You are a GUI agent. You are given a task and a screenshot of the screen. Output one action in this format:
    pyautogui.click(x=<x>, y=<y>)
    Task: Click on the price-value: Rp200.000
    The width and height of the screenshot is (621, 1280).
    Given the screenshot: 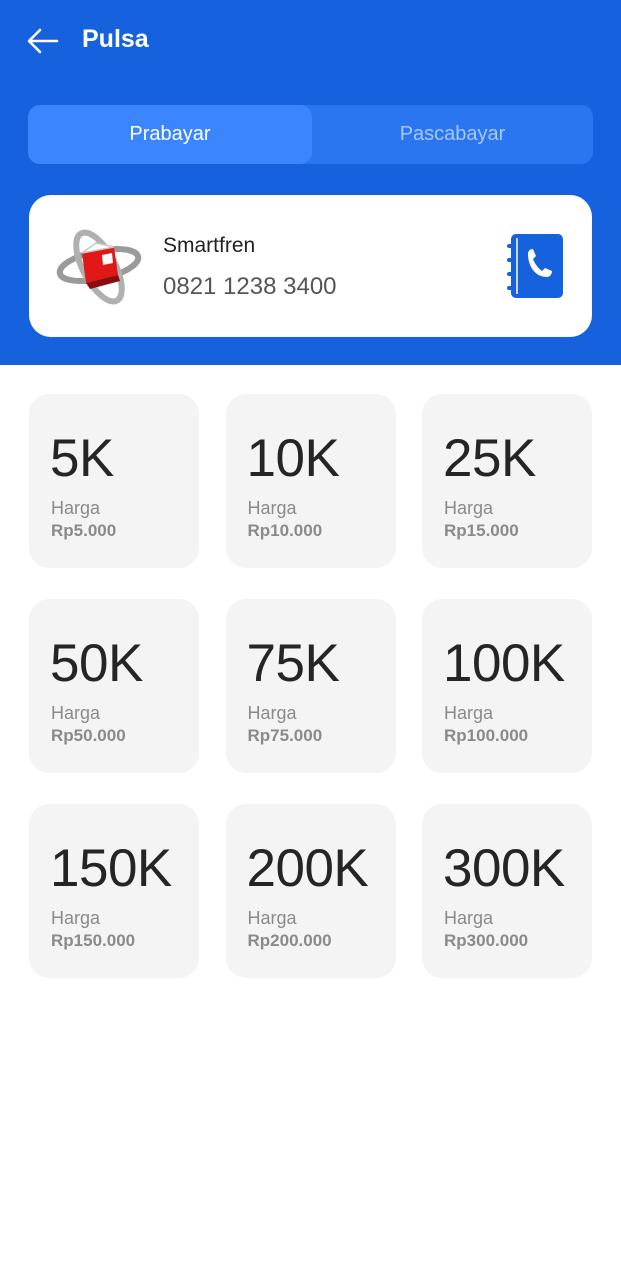 What is the action you would take?
    pyautogui.click(x=289, y=940)
    